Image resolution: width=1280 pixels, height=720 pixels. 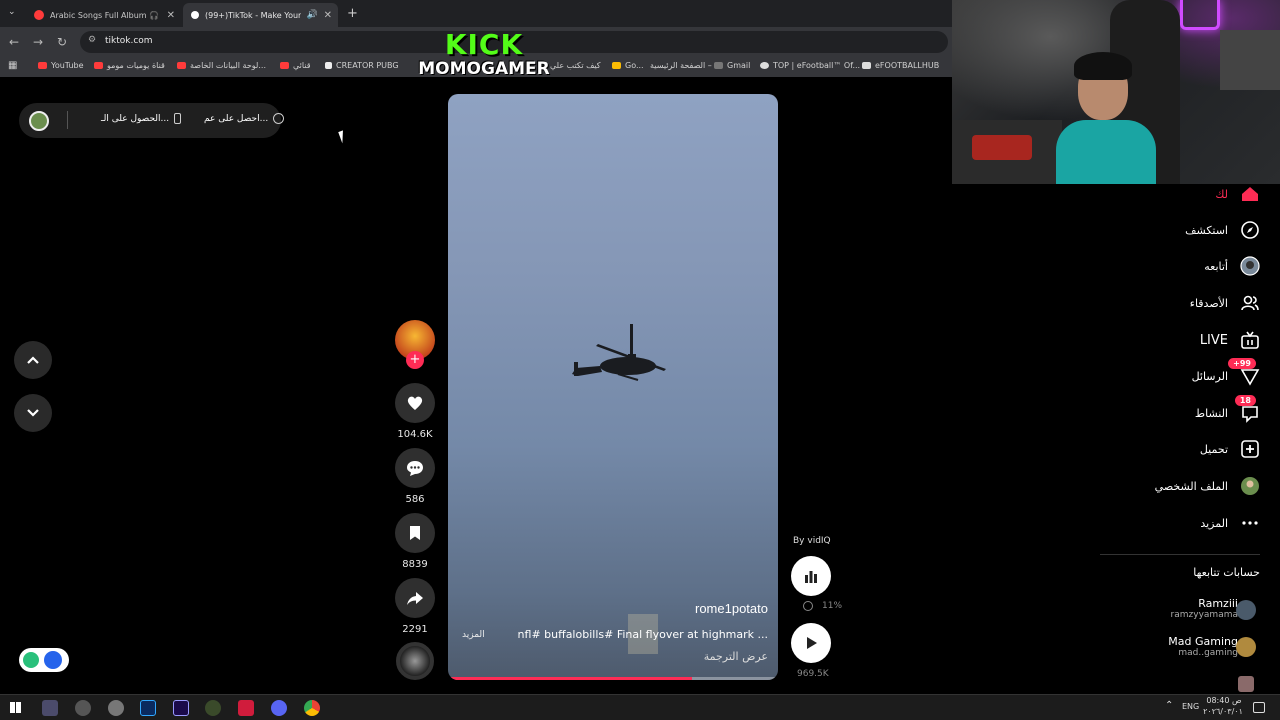 I want to click on speaker-icon: 🔊, so click(x=312, y=15).